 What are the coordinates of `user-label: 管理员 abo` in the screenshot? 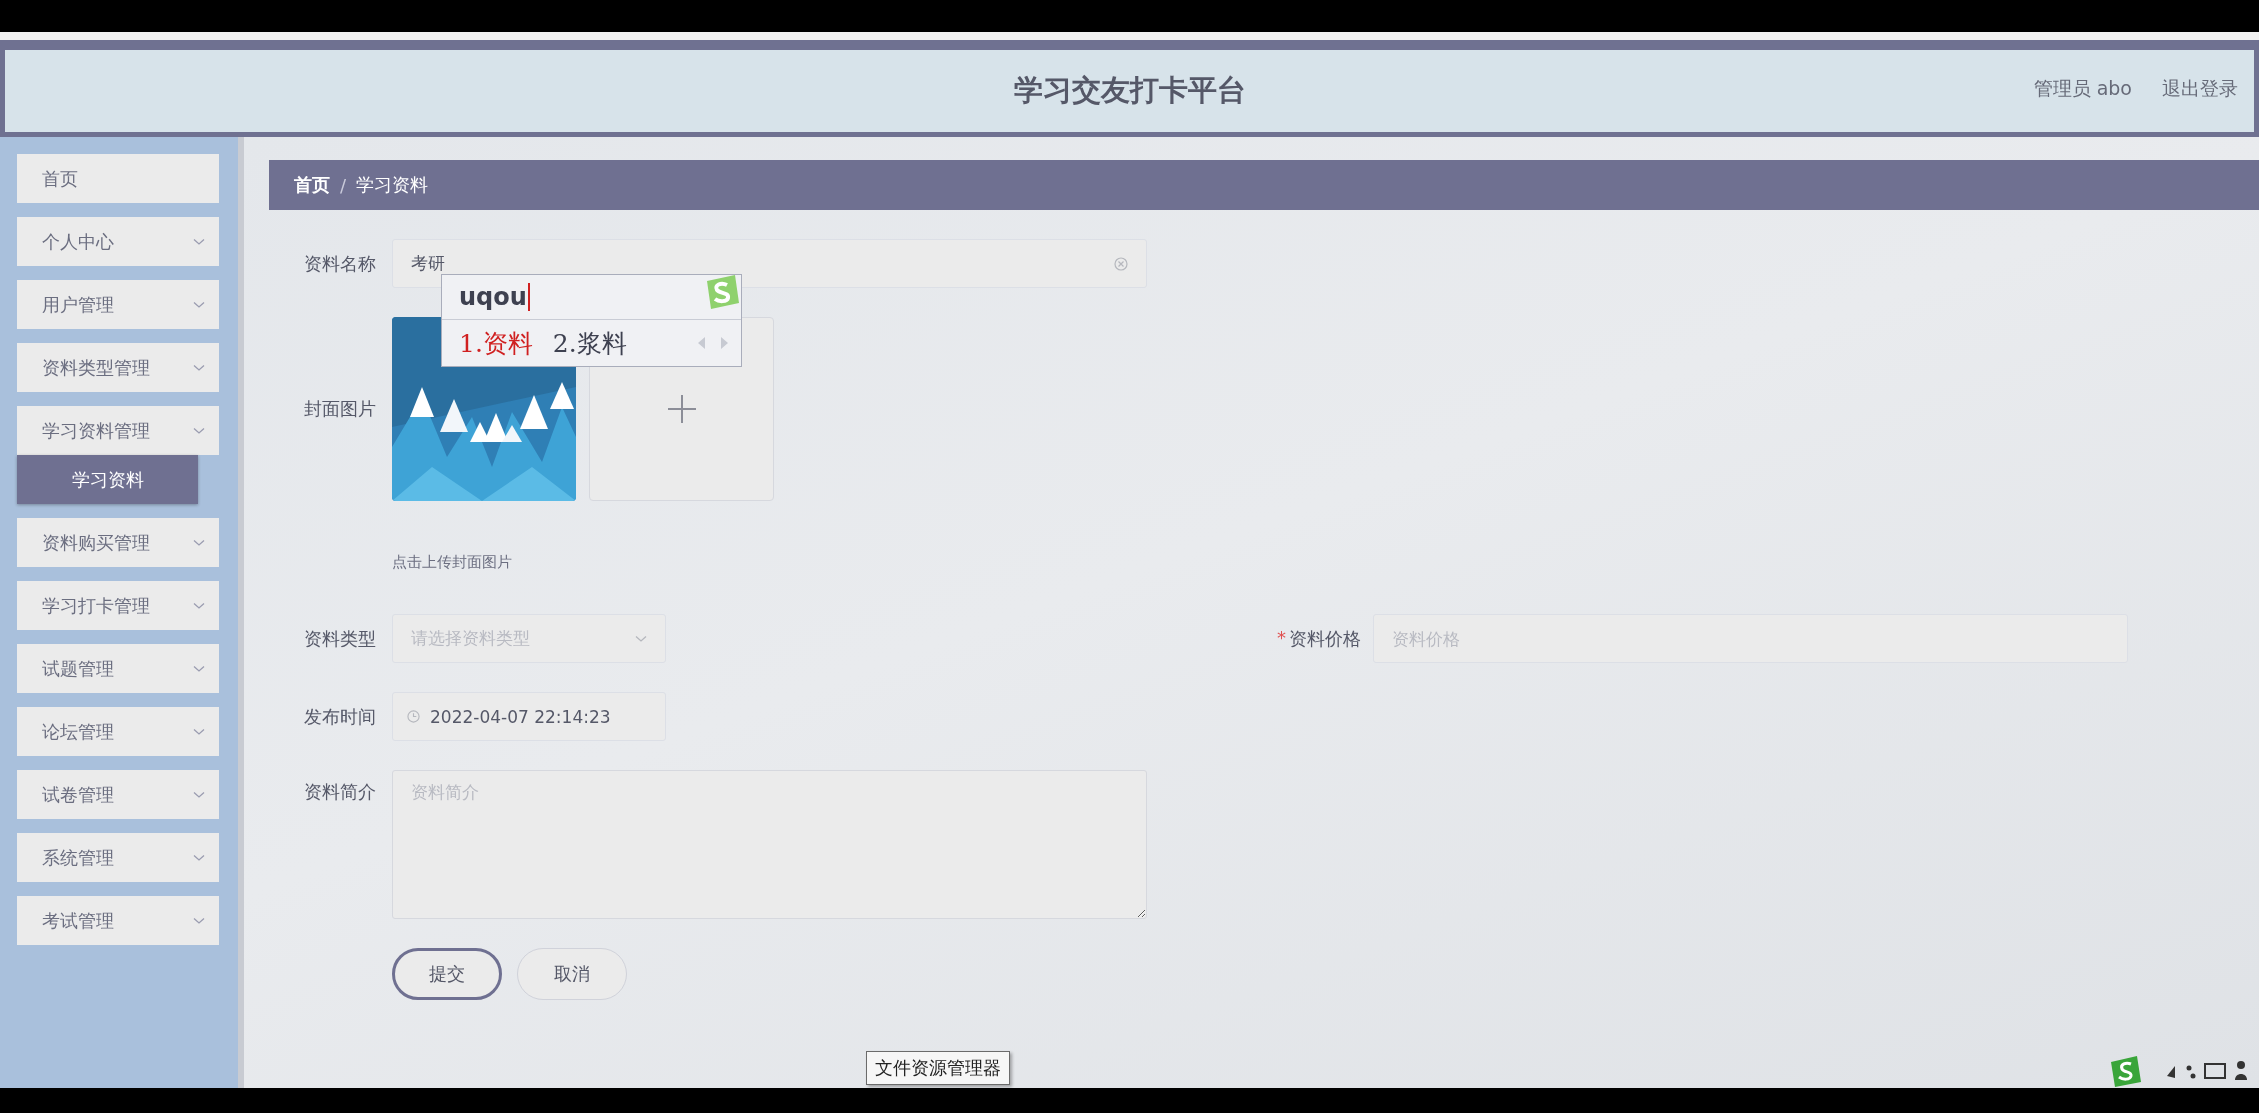 It's located at (2082, 88).